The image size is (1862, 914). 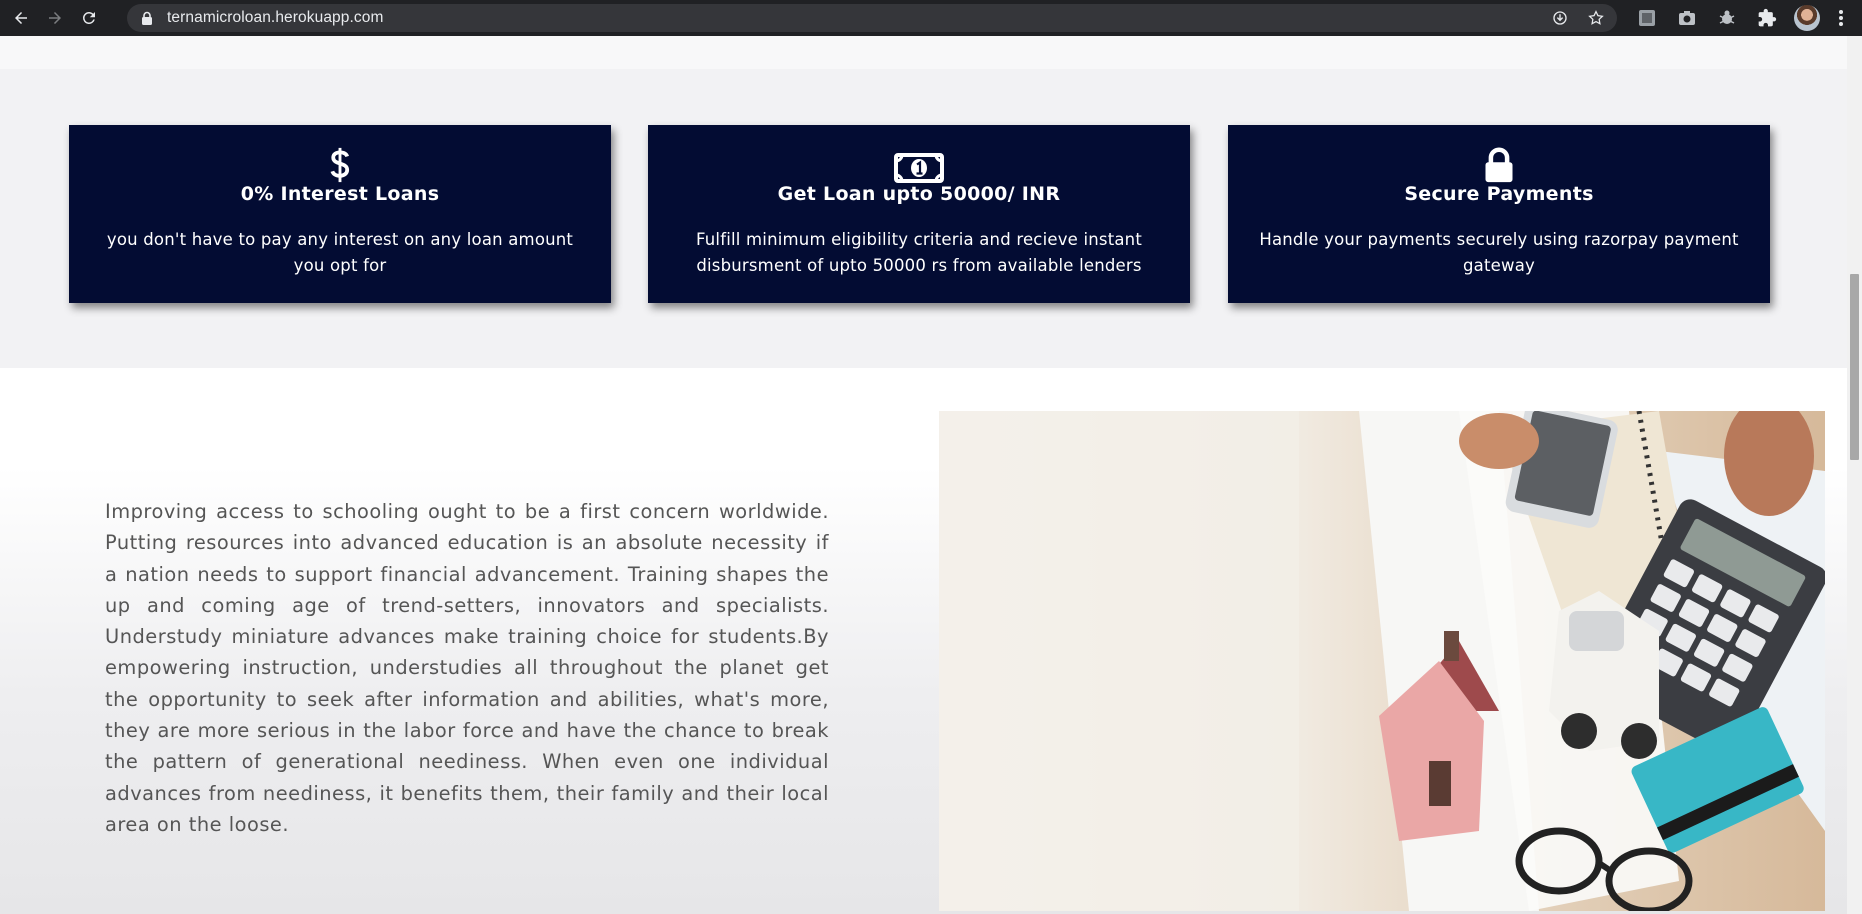 I want to click on reload-icon, so click(x=88, y=17).